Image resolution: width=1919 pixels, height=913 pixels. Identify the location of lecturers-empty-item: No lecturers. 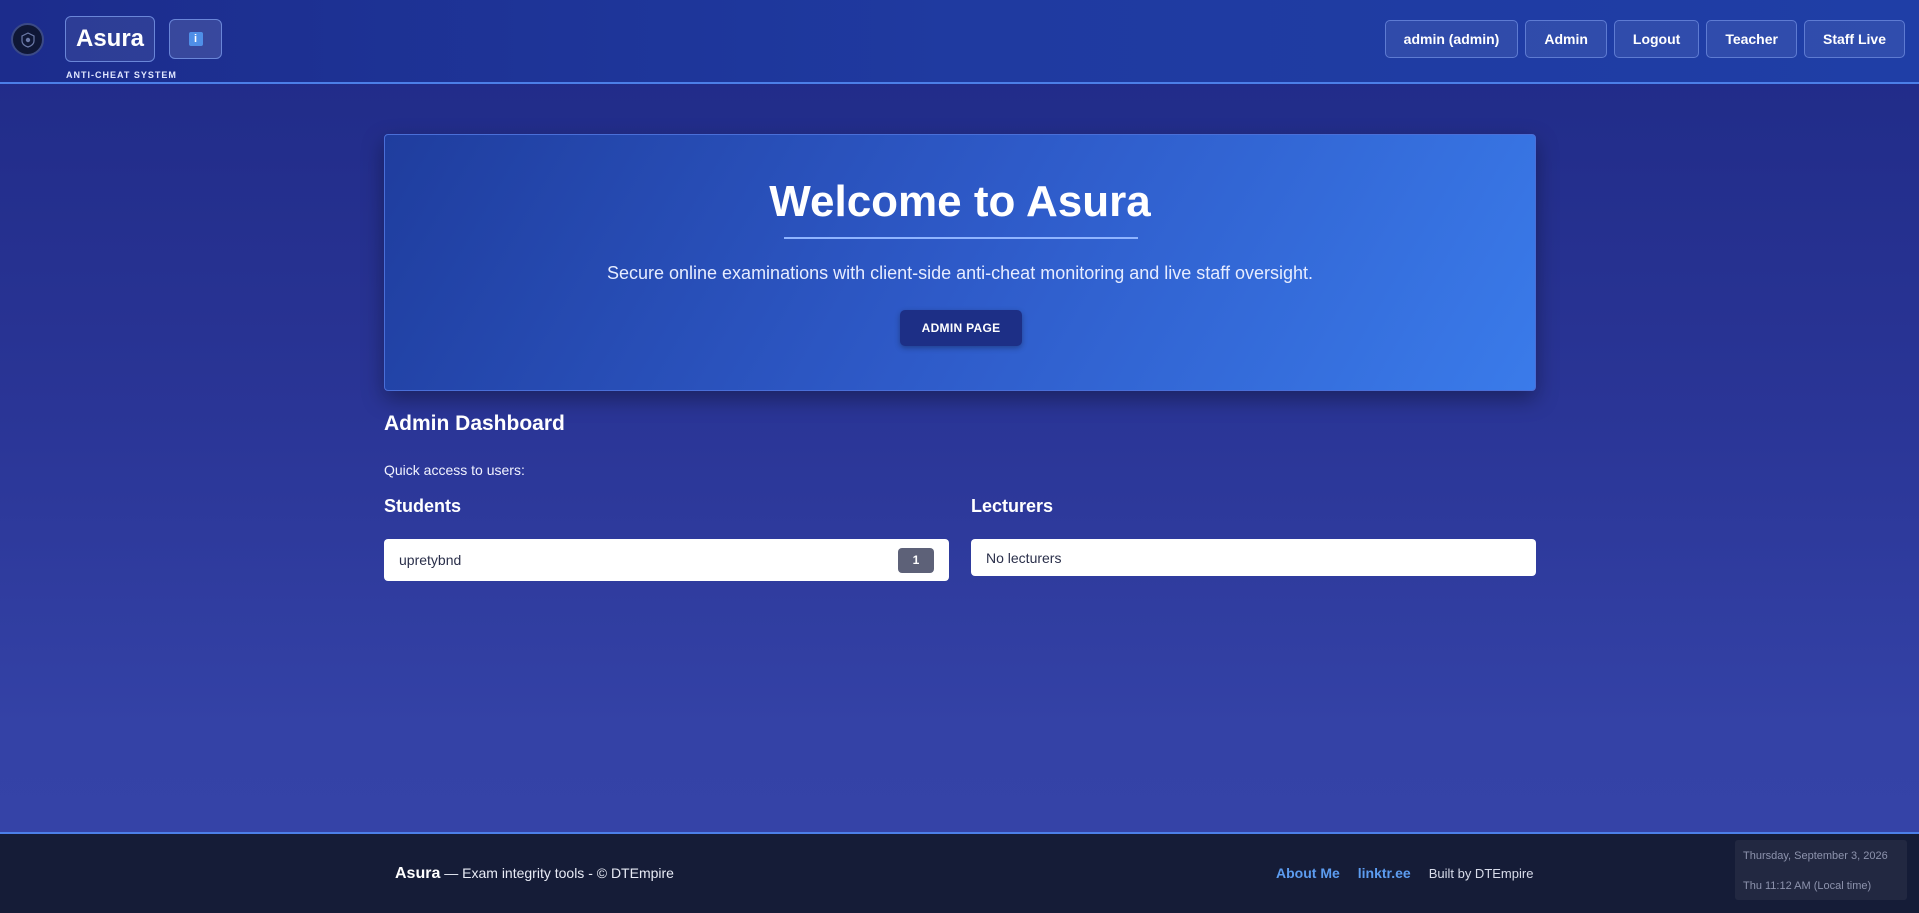
(1253, 557).